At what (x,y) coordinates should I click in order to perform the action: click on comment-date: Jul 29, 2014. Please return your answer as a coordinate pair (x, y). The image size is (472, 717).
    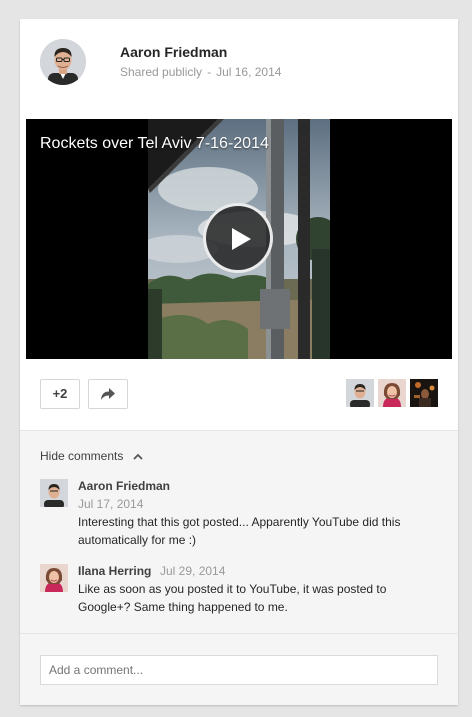
    Looking at the image, I should click on (192, 571).